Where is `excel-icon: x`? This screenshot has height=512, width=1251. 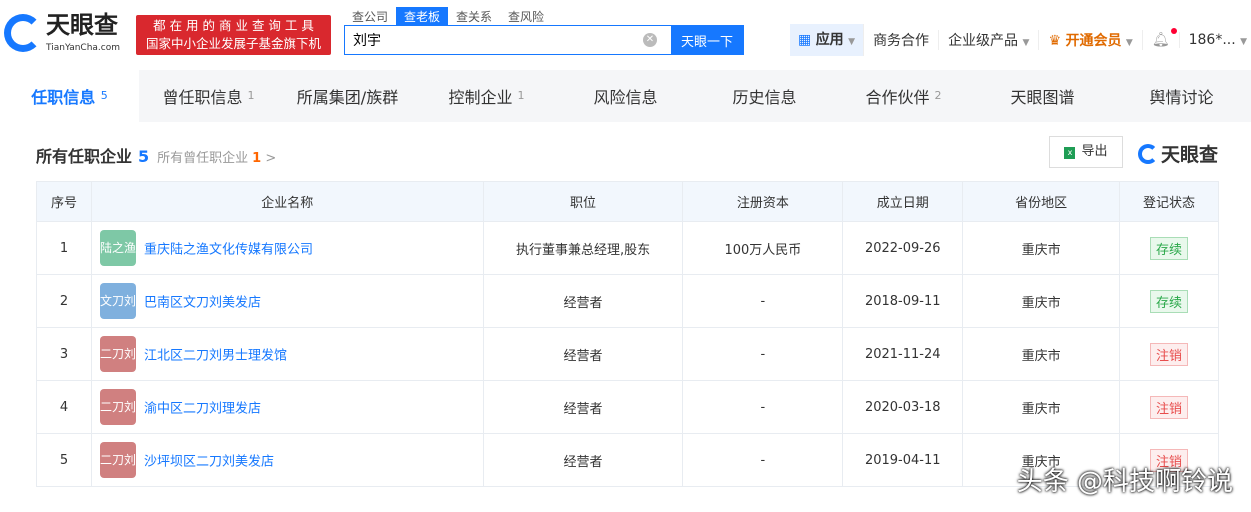
excel-icon: x is located at coordinates (1070, 153).